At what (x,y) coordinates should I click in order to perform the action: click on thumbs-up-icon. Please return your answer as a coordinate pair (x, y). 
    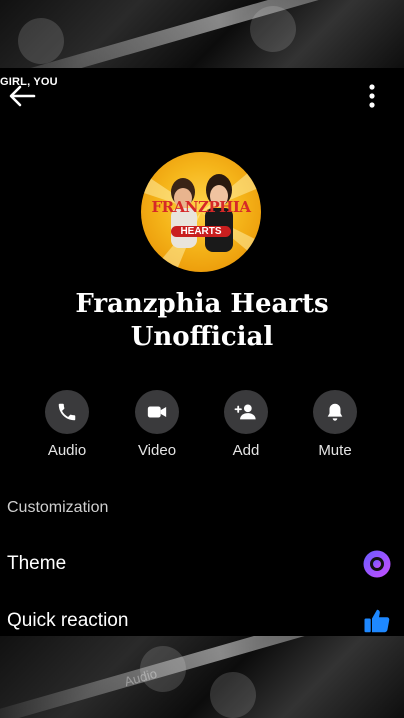
    Looking at the image, I should click on (377, 621).